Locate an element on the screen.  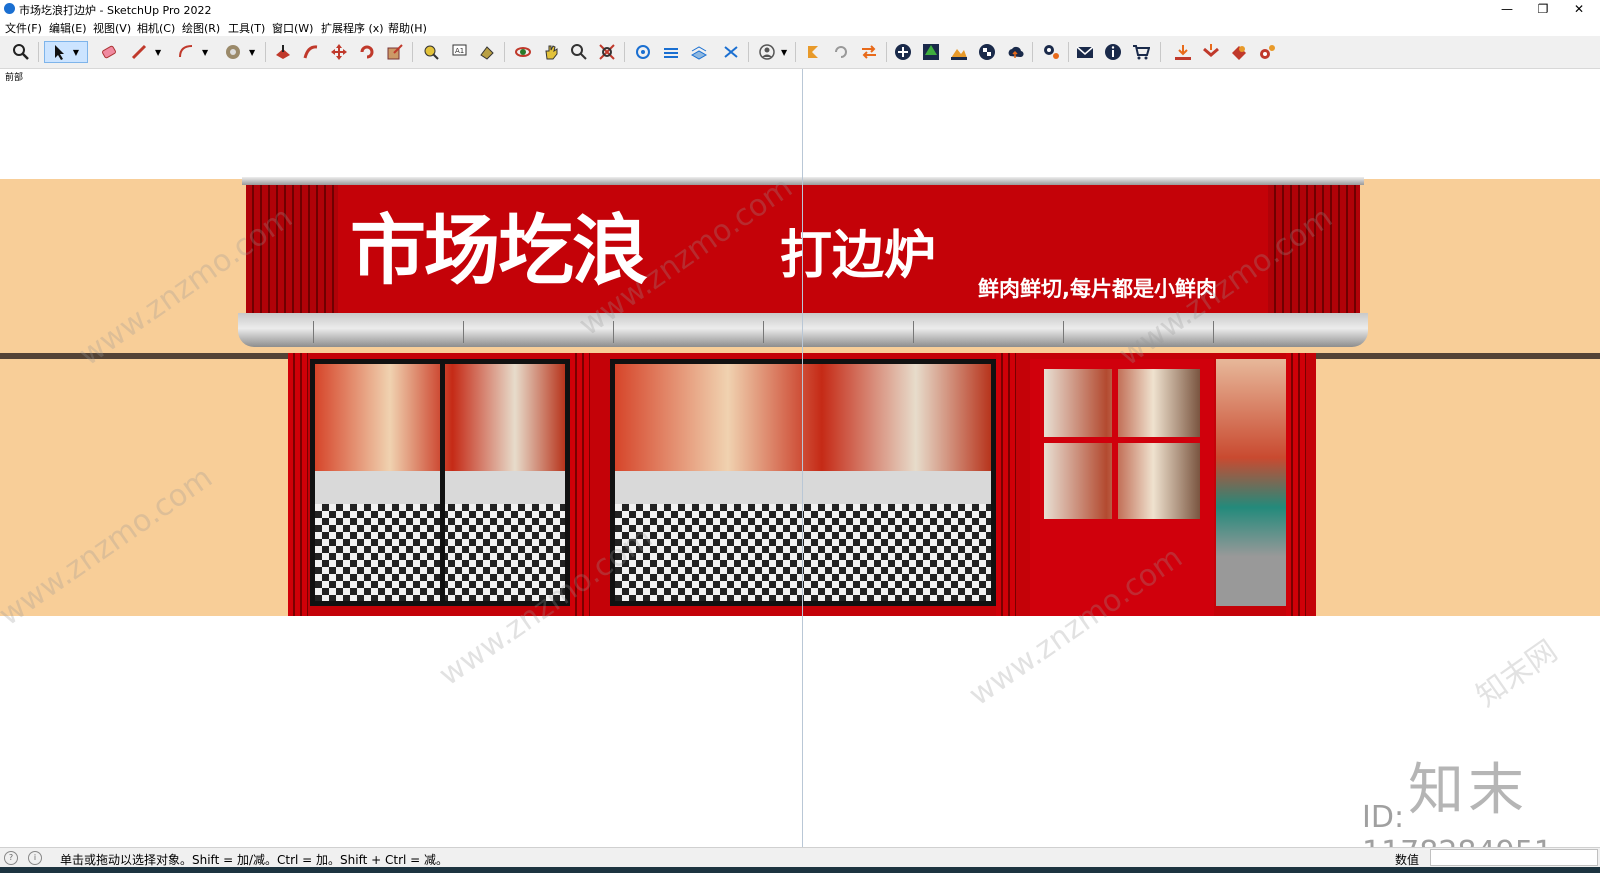
window-right is located at coordinates (1251, 482).